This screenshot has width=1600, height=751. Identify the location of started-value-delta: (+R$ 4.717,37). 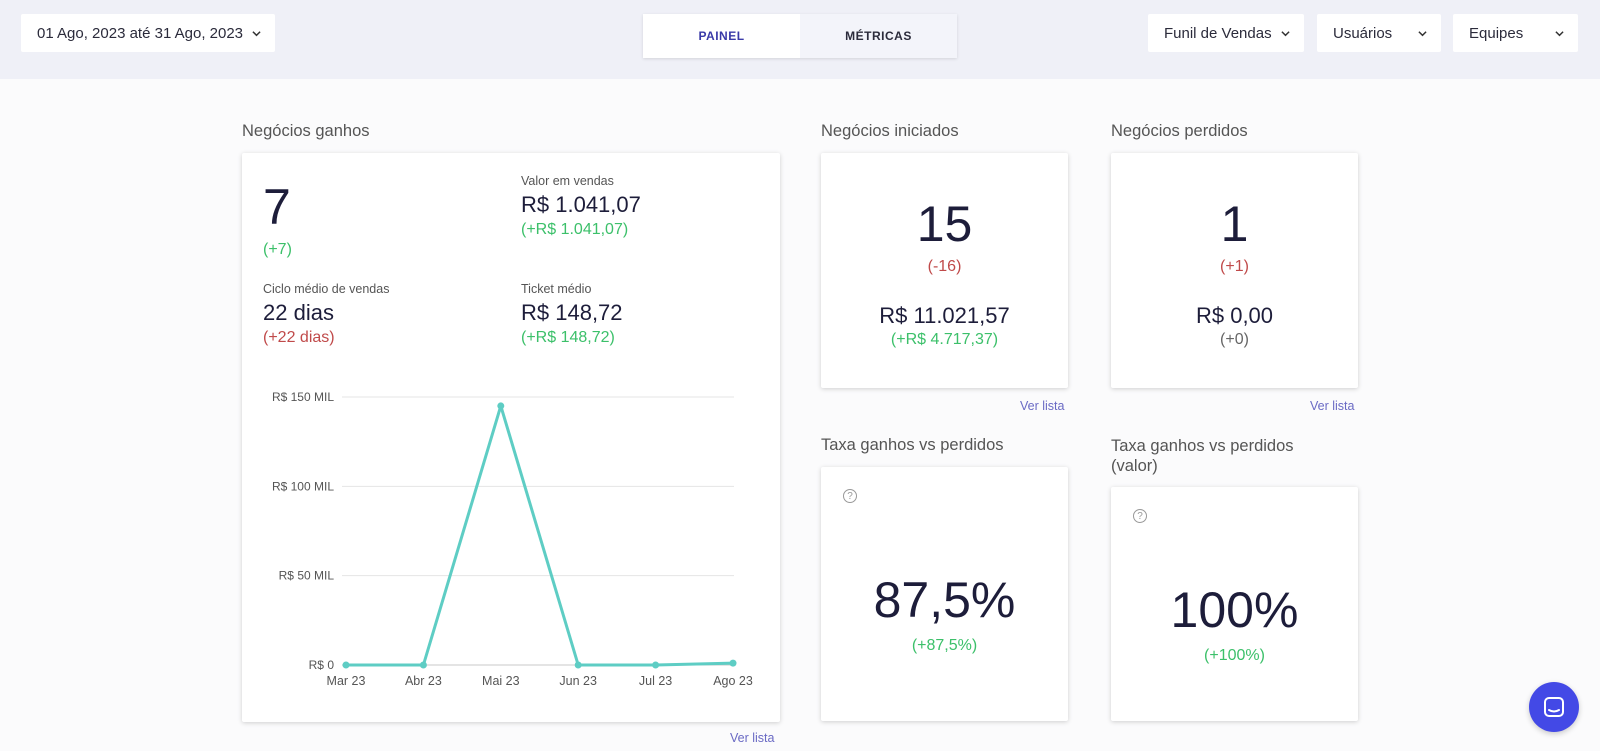
(944, 339).